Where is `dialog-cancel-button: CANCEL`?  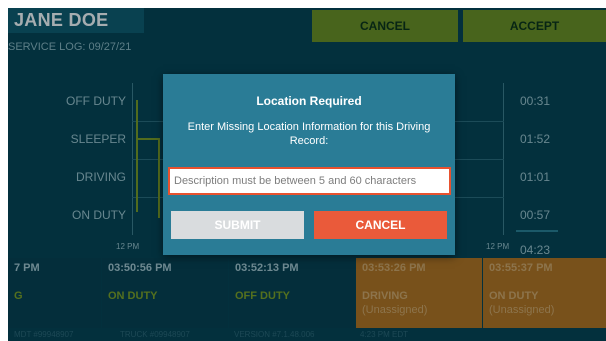 dialog-cancel-button: CANCEL is located at coordinates (380, 225).